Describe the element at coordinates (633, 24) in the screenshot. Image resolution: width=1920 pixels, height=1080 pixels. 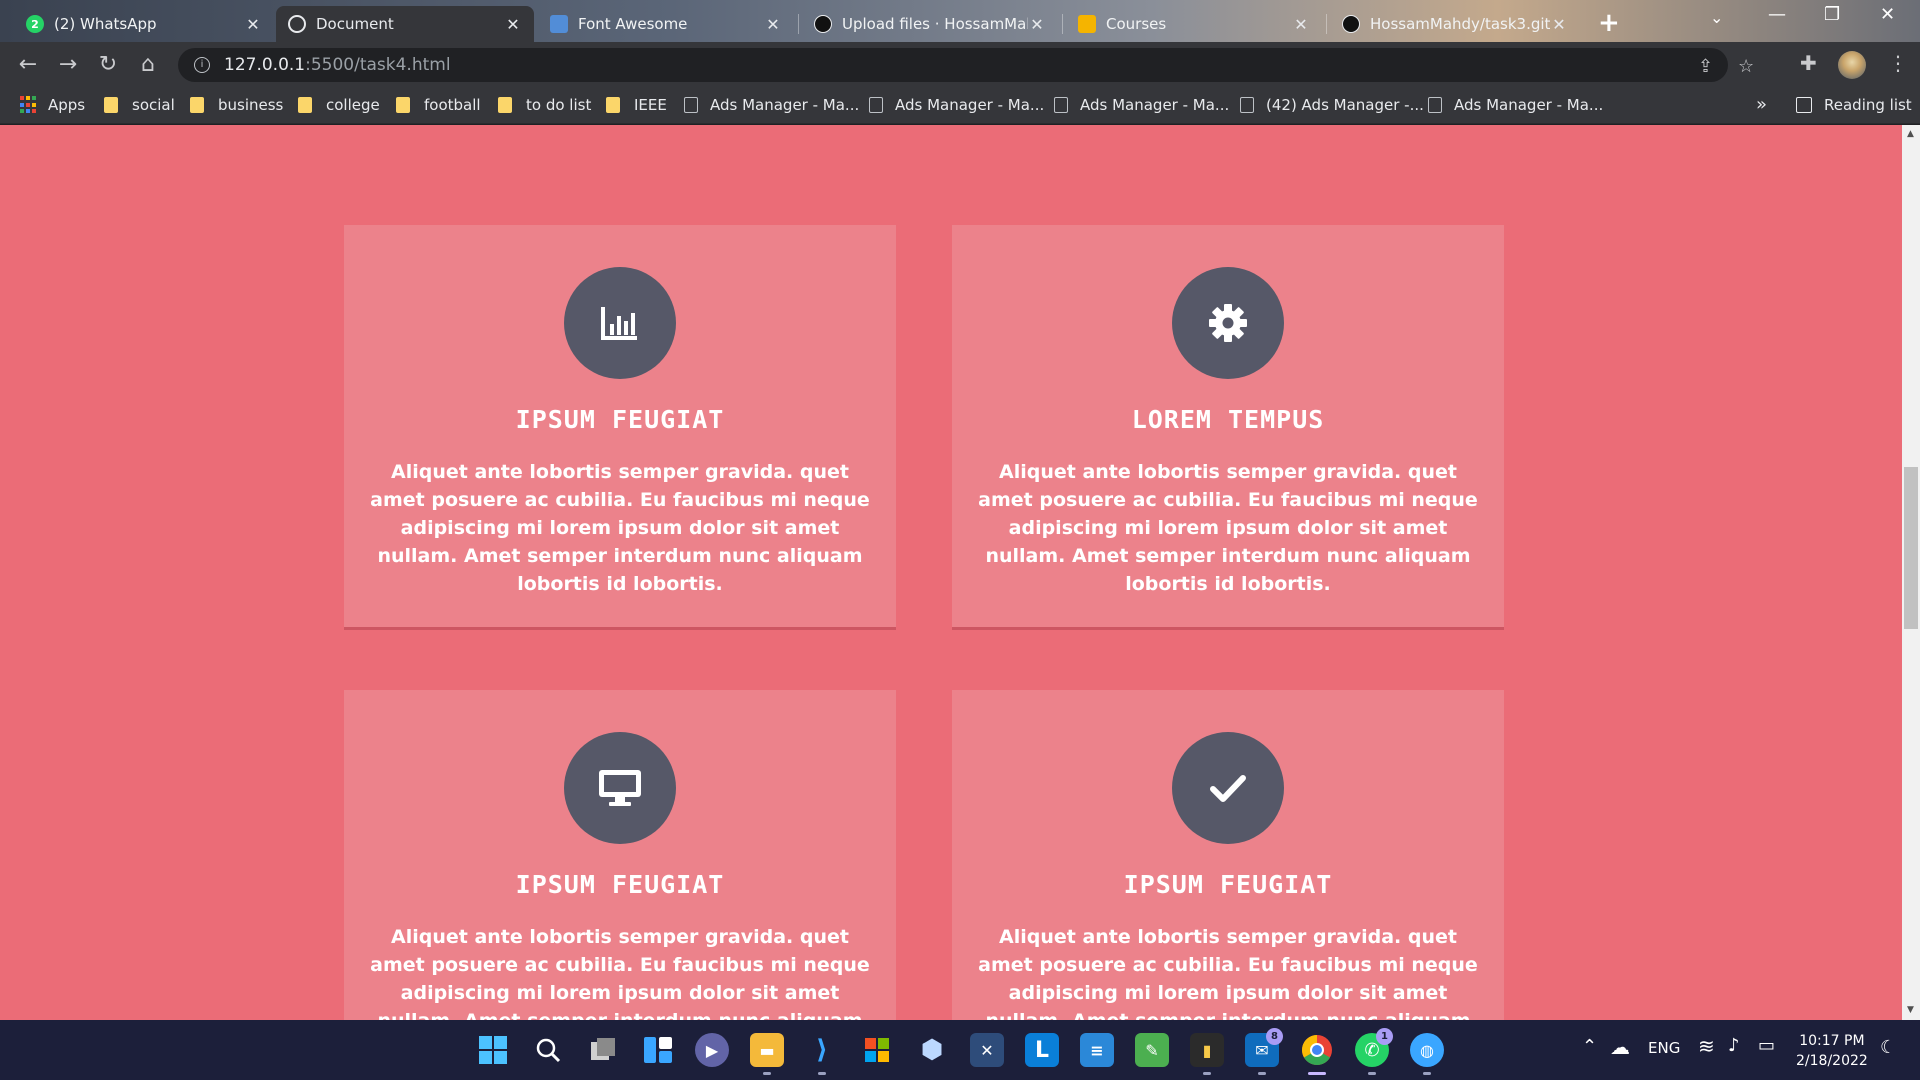
I see `tab-title: Font Awesome` at that location.